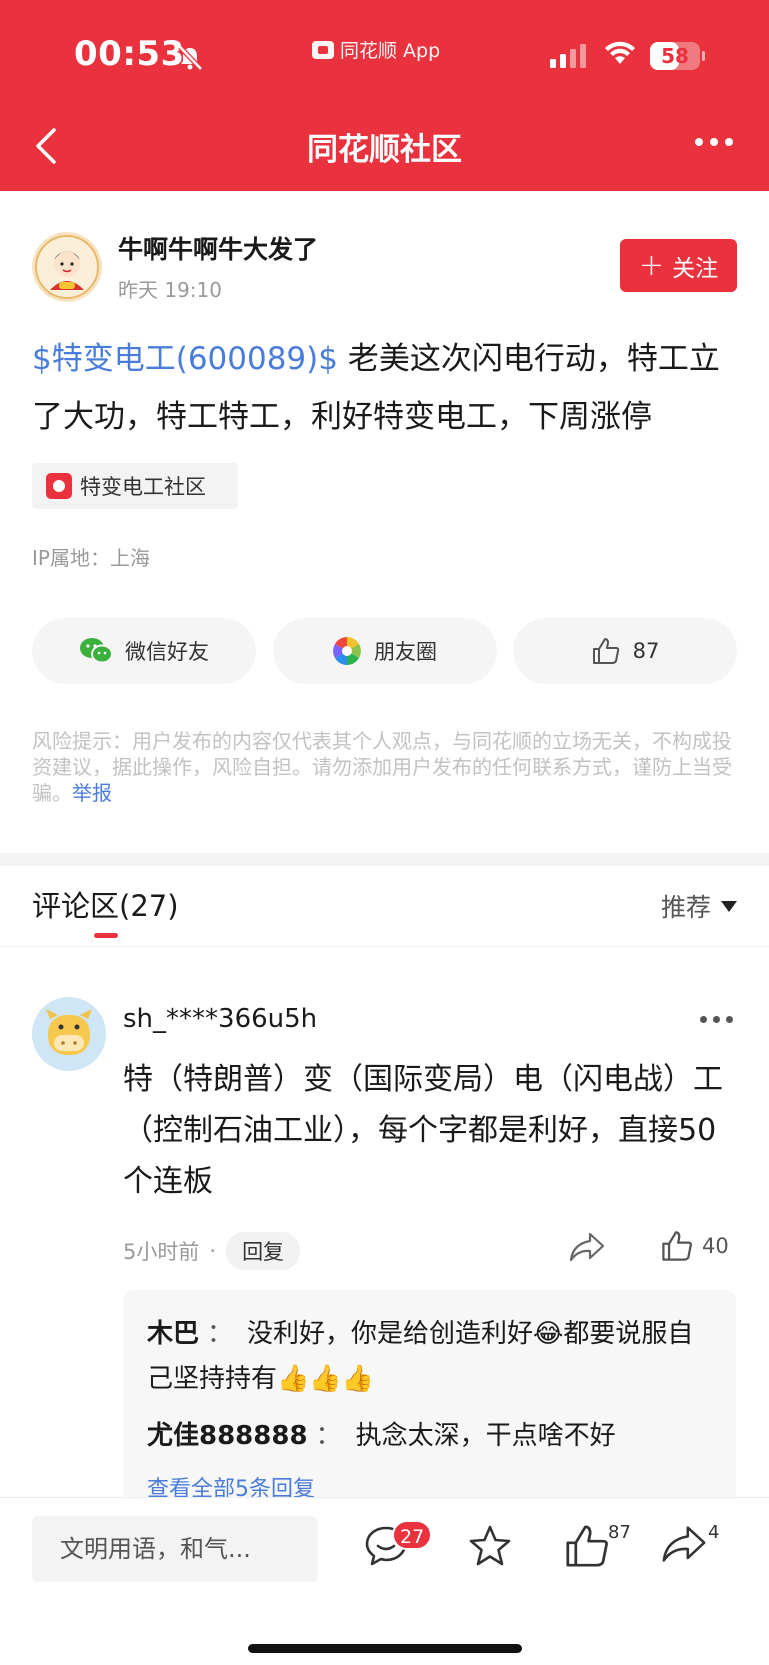  I want to click on signal-icon, so click(568, 56).